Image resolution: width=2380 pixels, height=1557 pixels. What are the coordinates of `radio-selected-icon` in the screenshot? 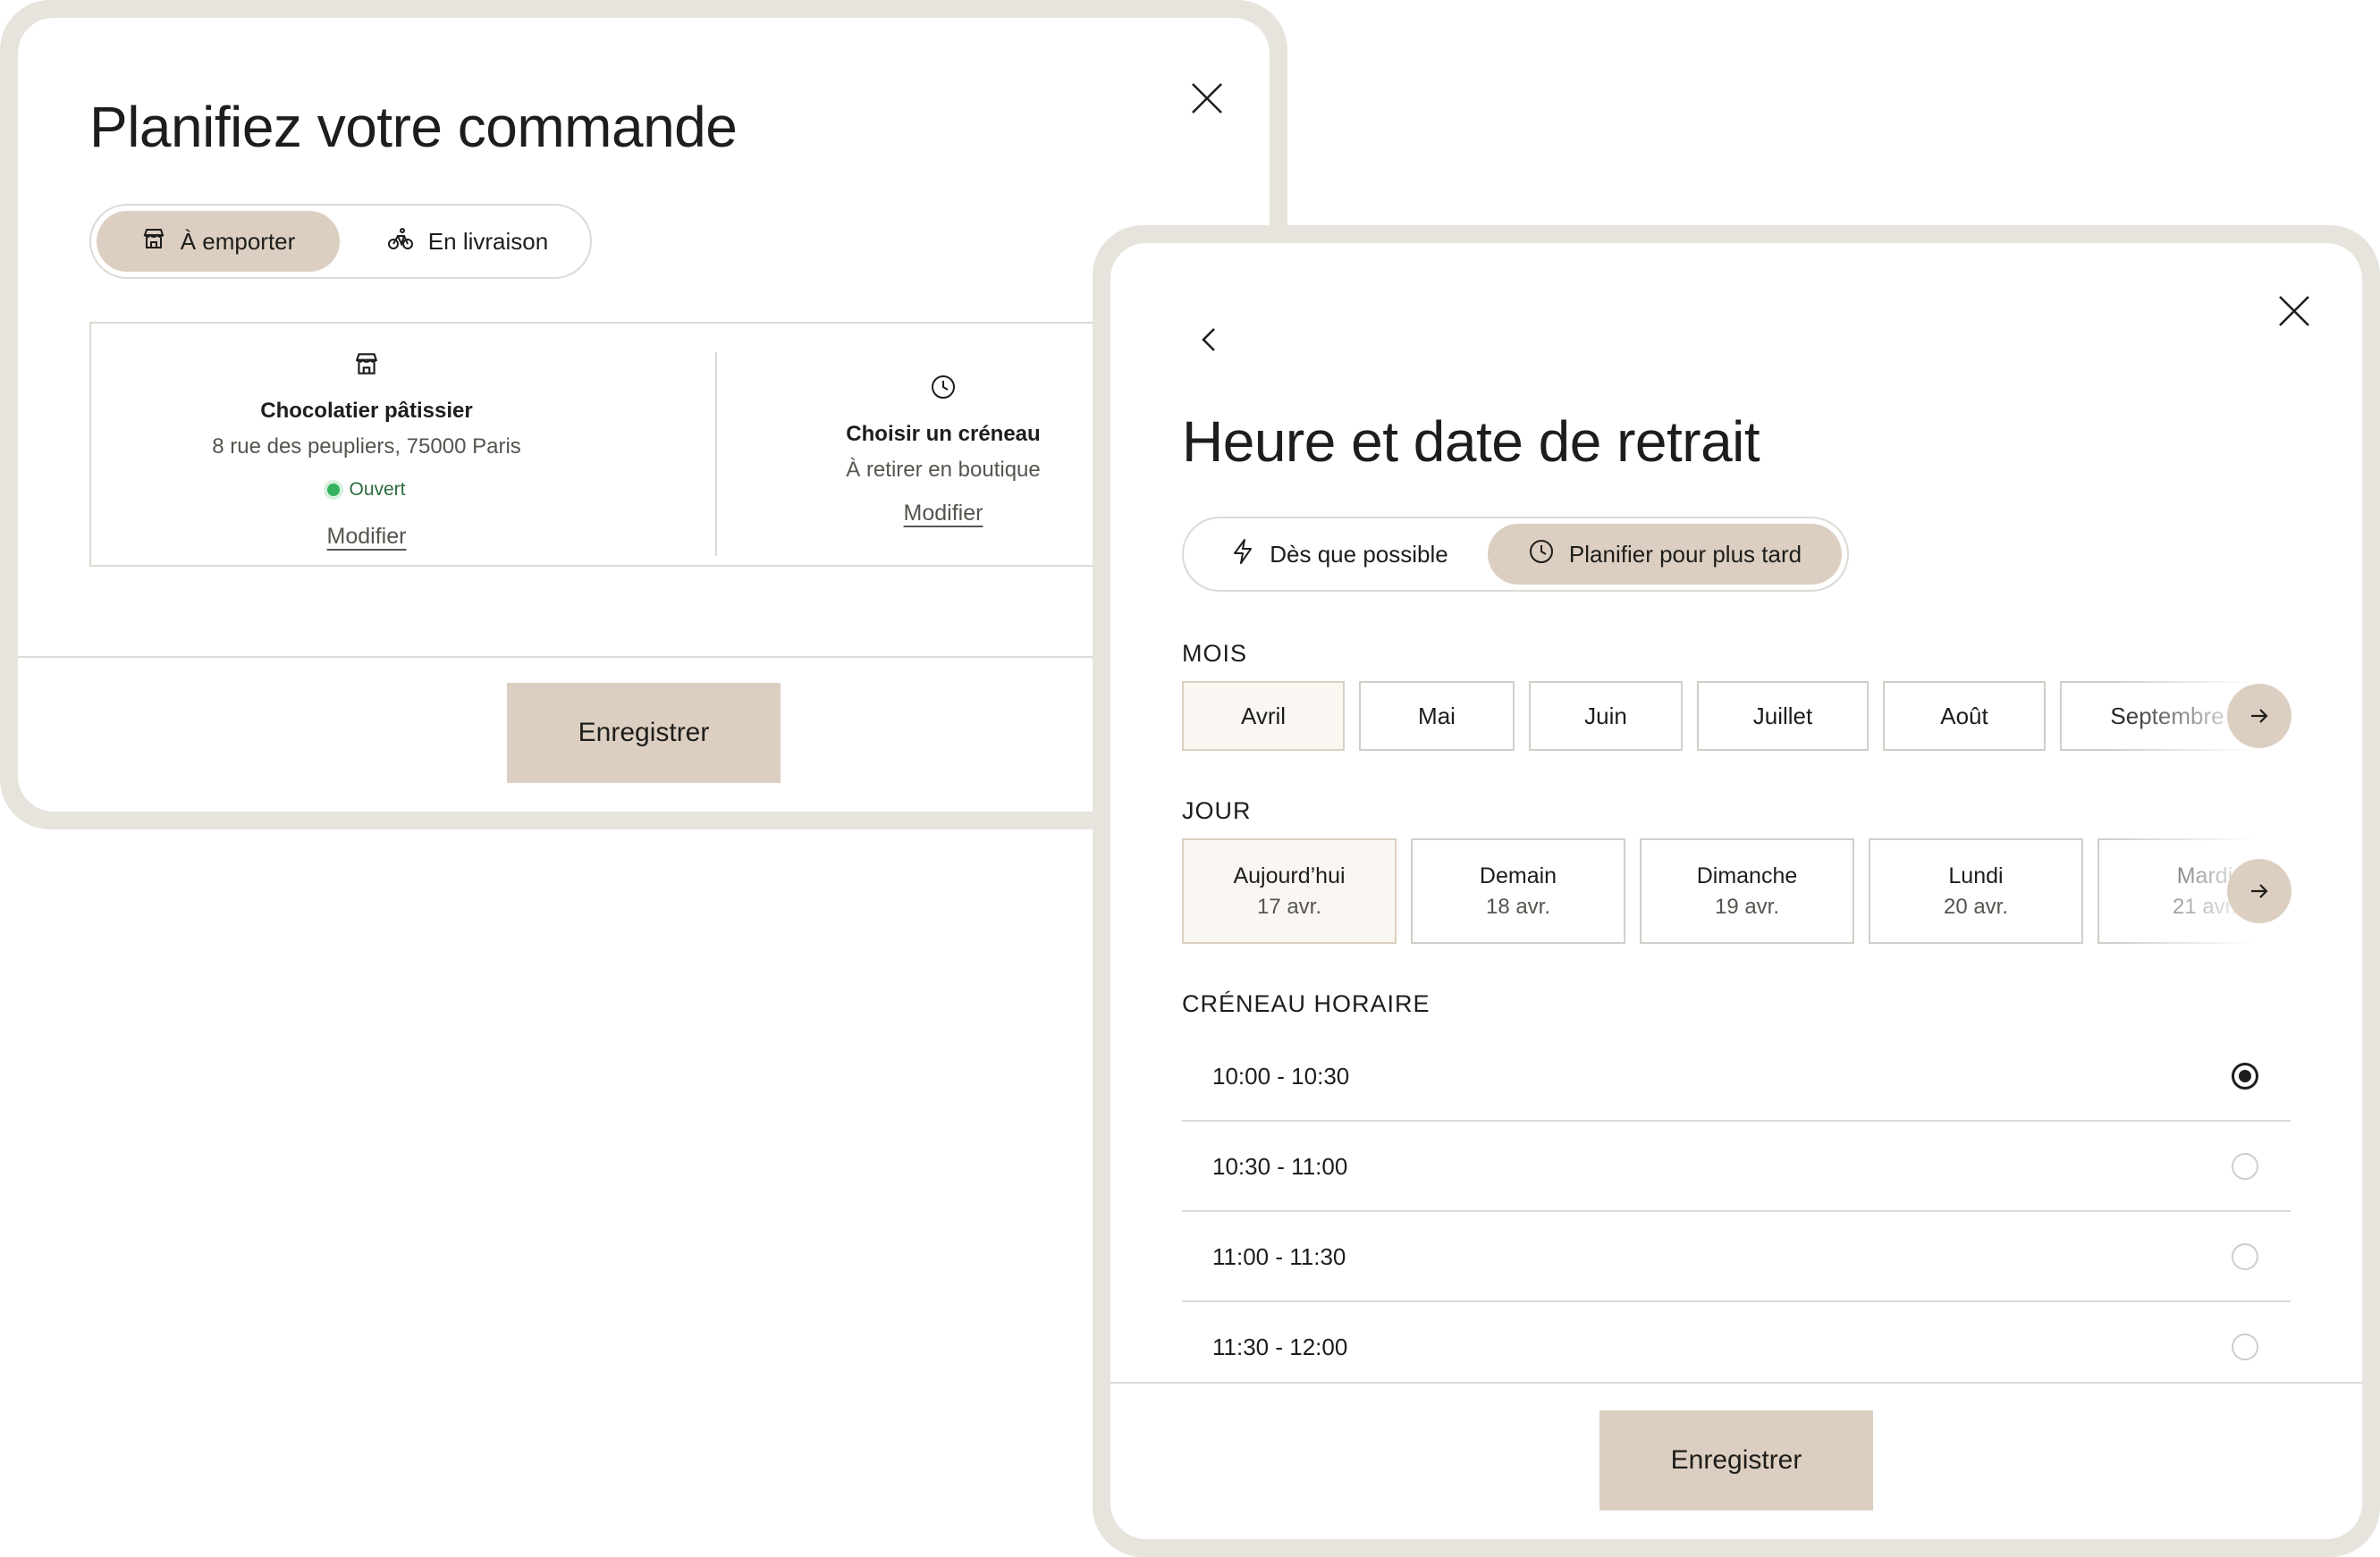 It's located at (2245, 1076).